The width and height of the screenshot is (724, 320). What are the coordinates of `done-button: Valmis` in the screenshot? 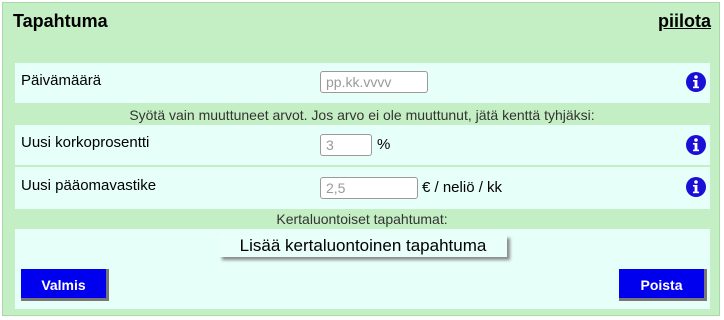 It's located at (65, 285).